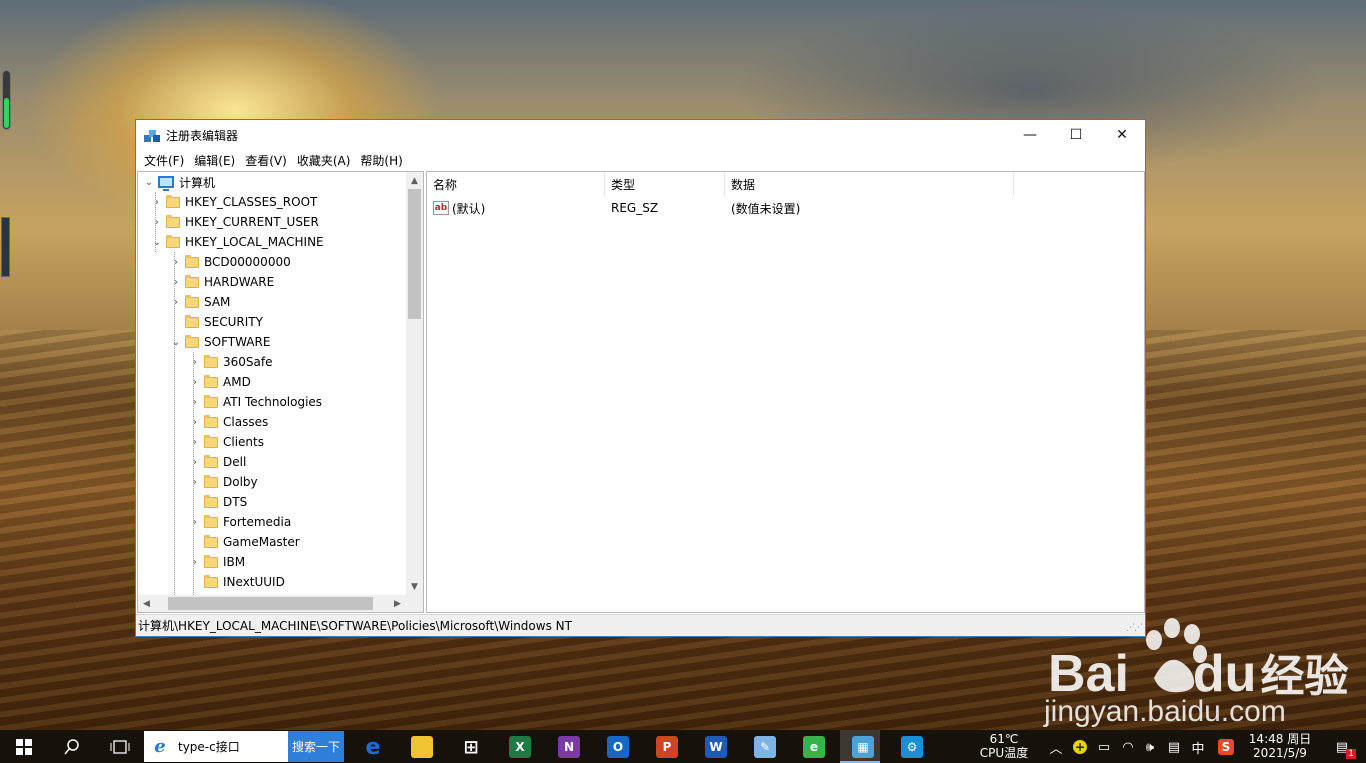 This screenshot has height=763, width=1366. What do you see at coordinates (316, 746) in the screenshot?
I see `search-button: 搜索一下` at bounding box center [316, 746].